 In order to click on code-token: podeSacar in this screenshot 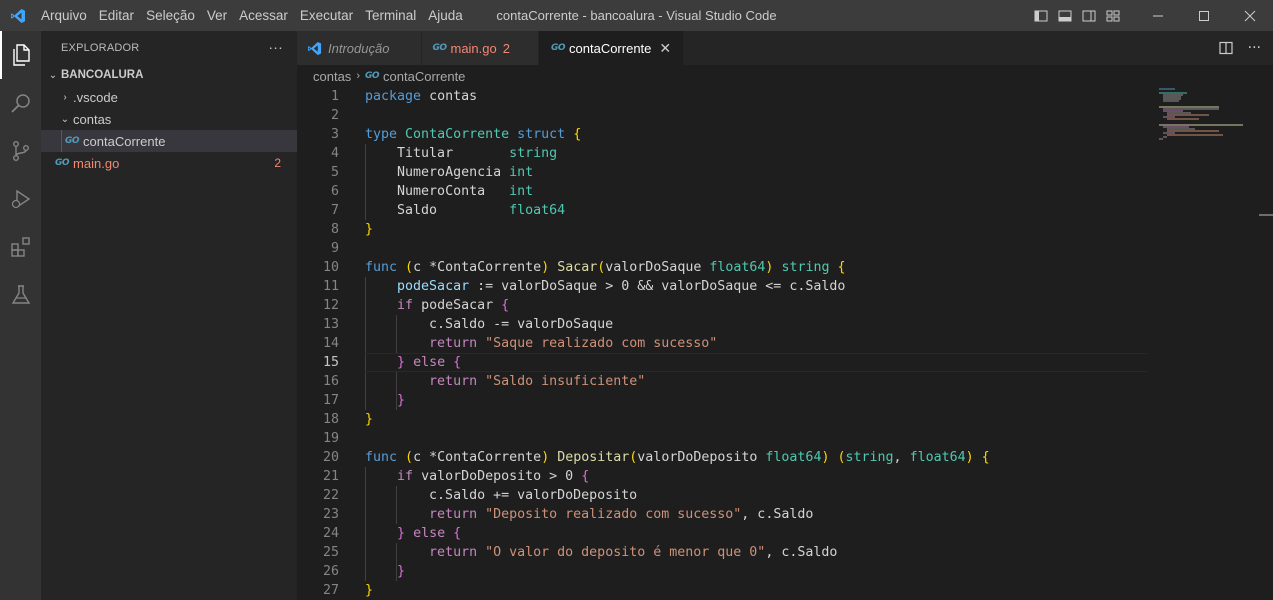, I will do `click(433, 286)`.